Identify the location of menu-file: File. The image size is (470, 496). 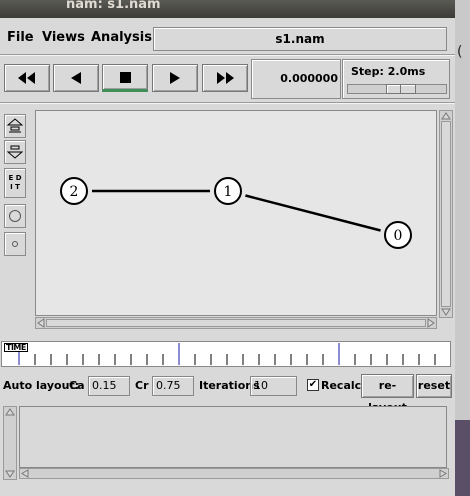
(20, 37).